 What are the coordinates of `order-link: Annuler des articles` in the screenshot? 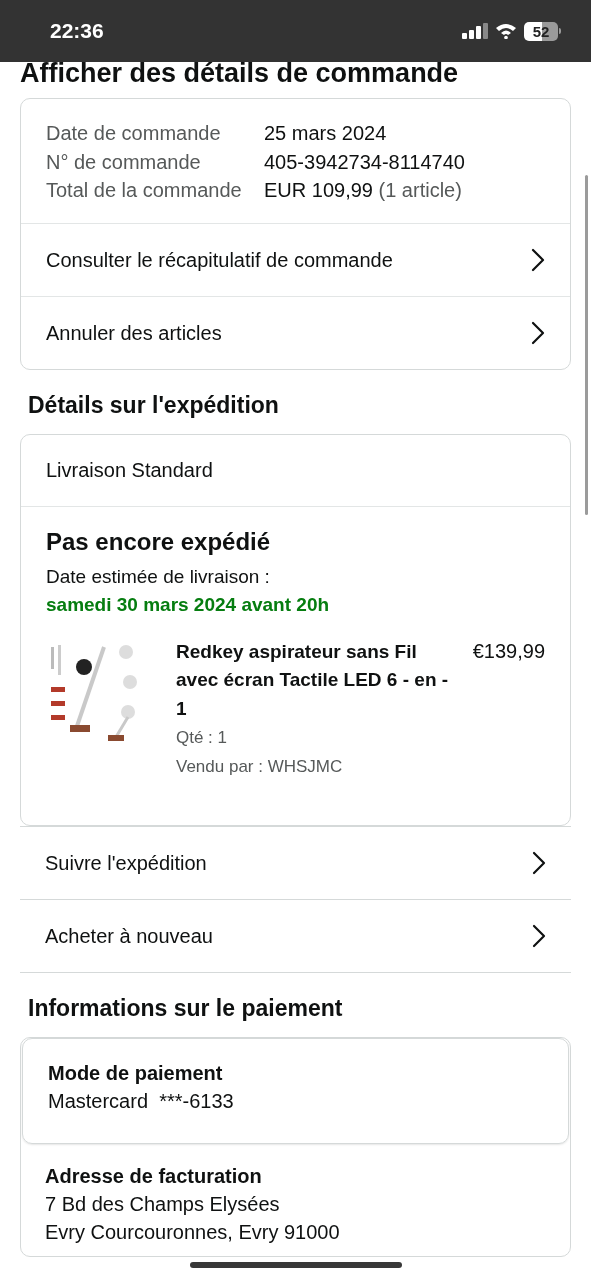 It's located at (295, 332).